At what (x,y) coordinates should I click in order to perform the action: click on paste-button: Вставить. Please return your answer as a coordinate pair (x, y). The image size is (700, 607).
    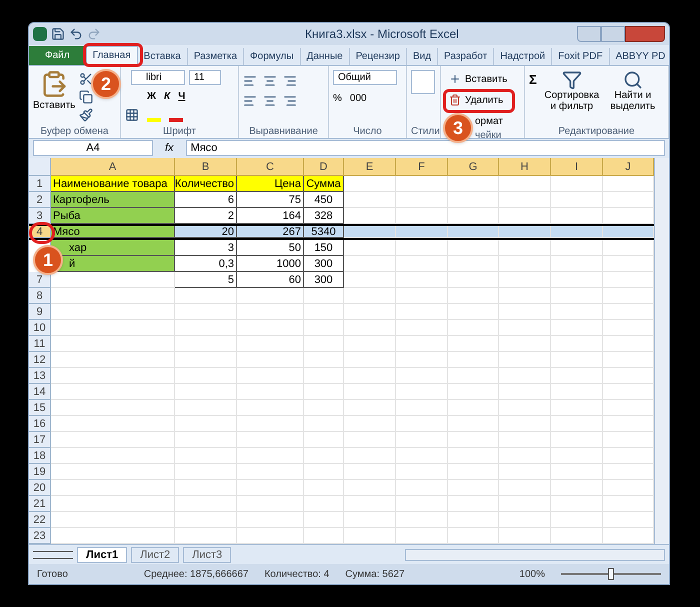
    Looking at the image, I should click on (54, 91).